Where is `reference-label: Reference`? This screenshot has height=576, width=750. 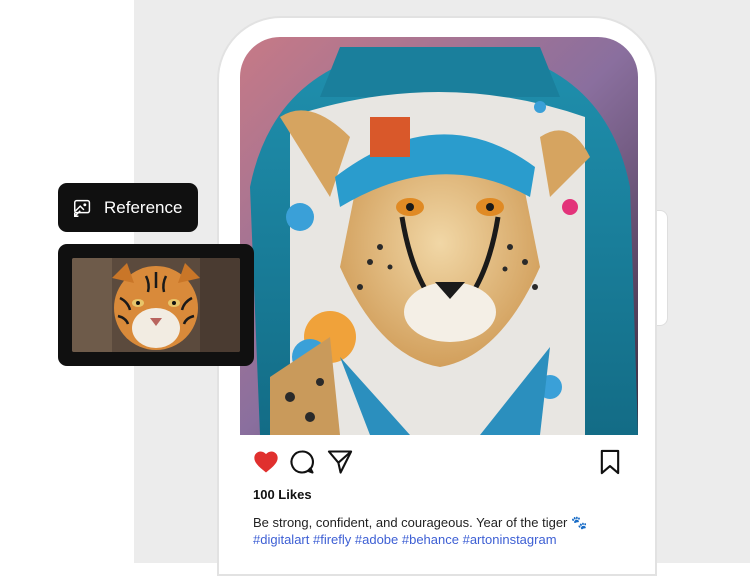
reference-label: Reference is located at coordinates (143, 207).